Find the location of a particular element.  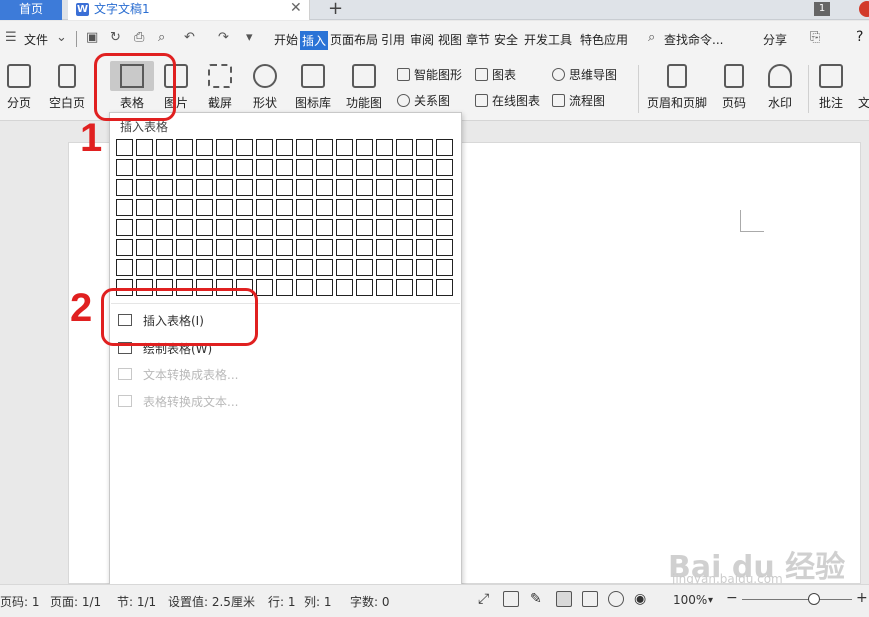

status-word-count: 字数: 0 is located at coordinates (370, 601).